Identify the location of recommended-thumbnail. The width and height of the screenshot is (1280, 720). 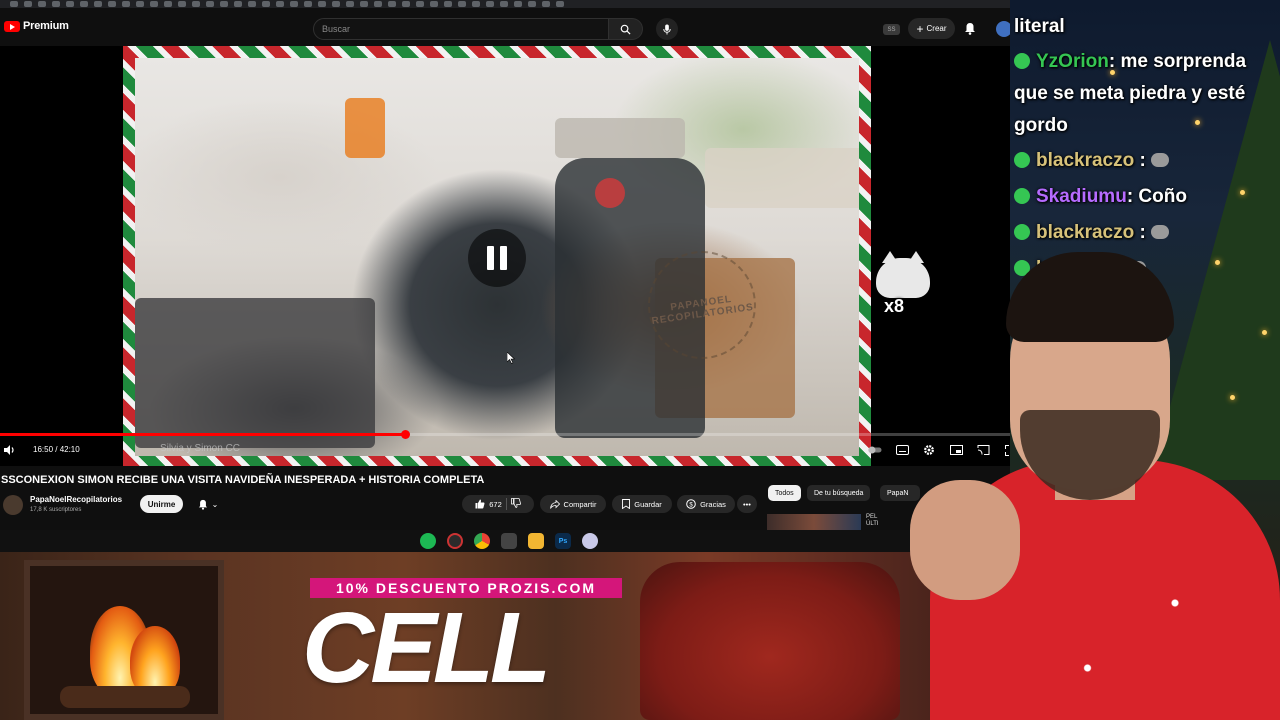
(814, 522).